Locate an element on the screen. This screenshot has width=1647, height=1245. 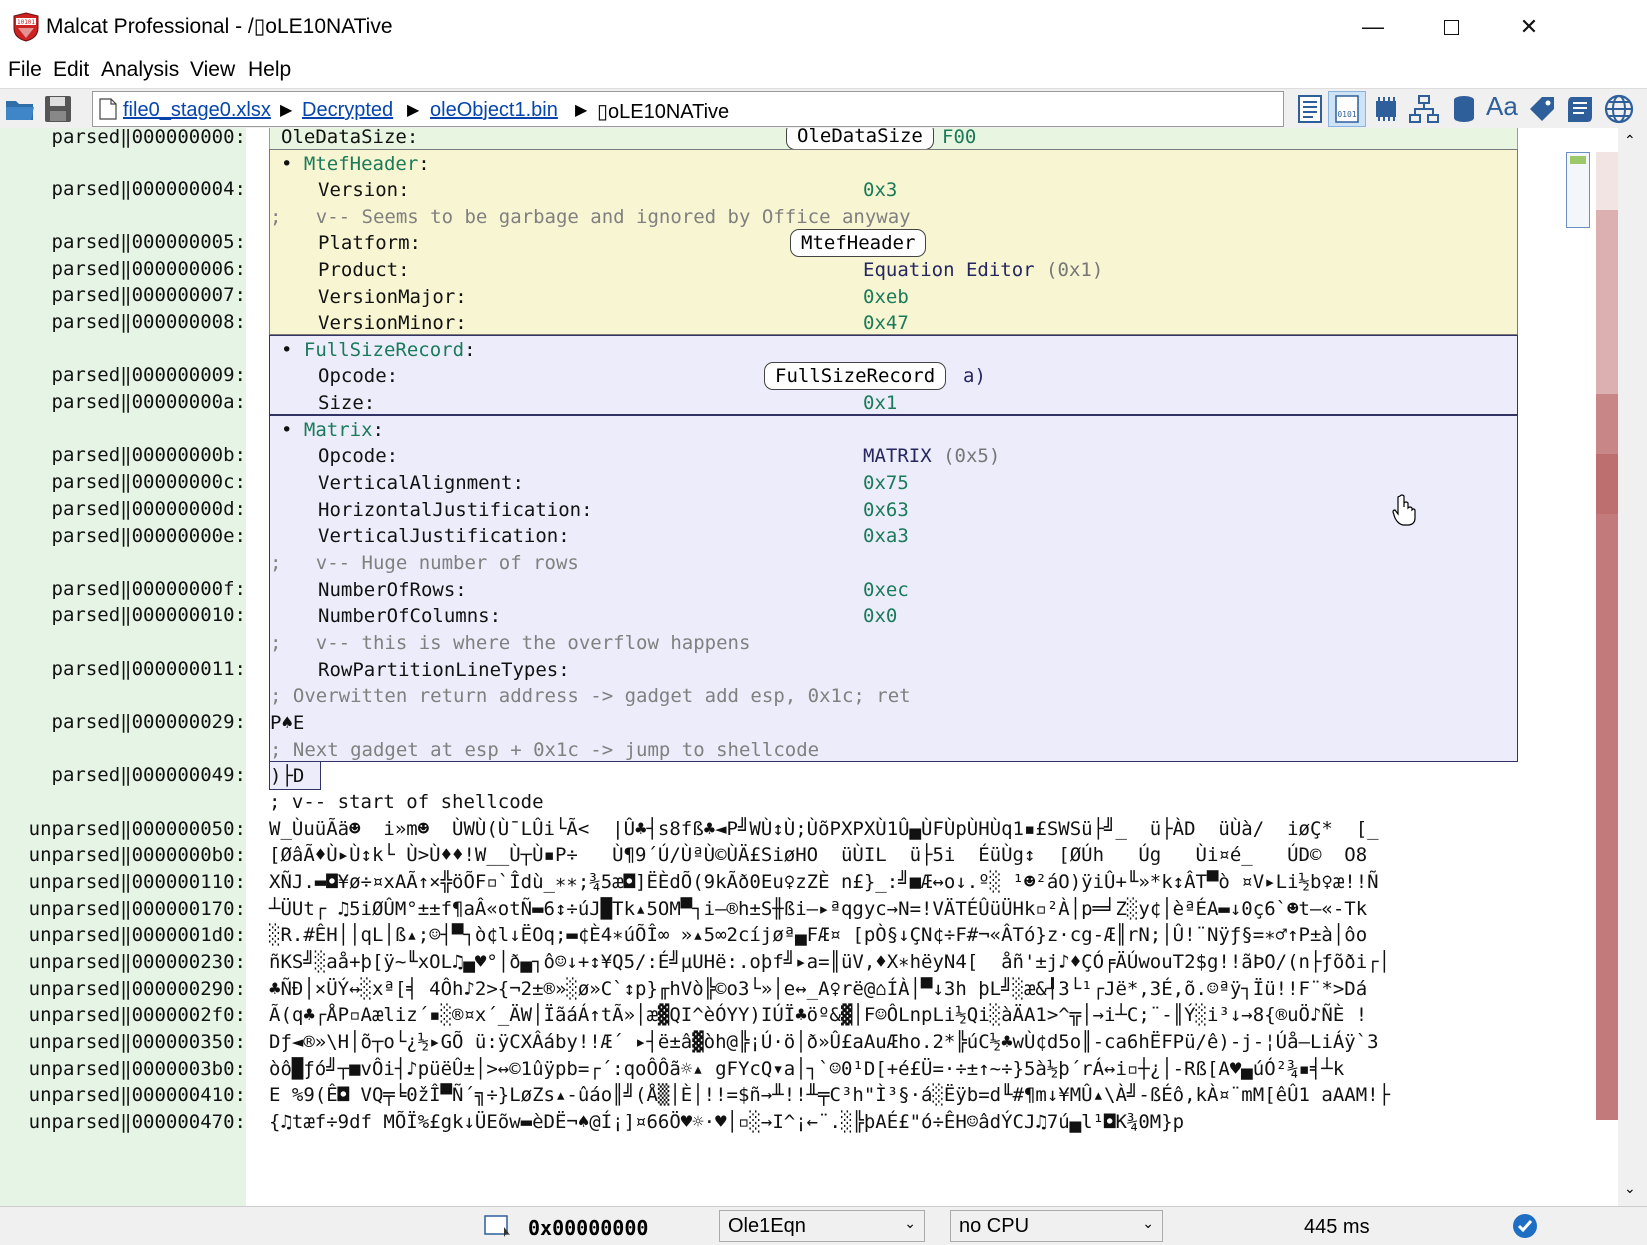
field-value: a) is located at coordinates (974, 376).